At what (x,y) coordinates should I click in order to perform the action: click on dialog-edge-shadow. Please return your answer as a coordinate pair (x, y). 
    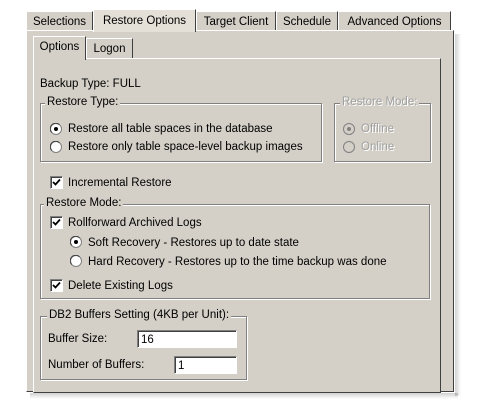
    Looking at the image, I should click on (458, 215).